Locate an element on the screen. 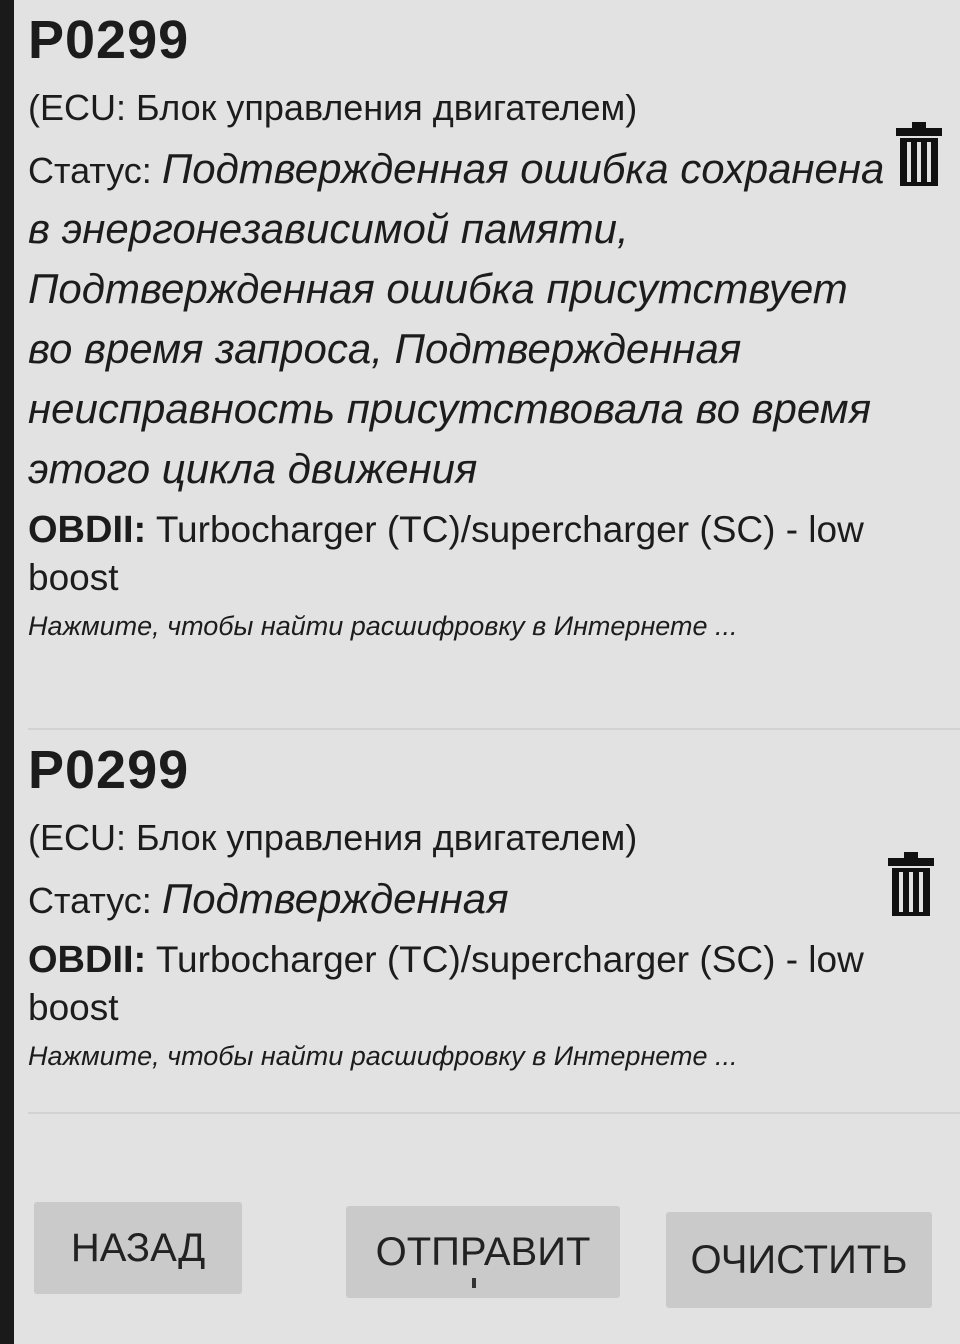  send-button-mark is located at coordinates (474, 1283).